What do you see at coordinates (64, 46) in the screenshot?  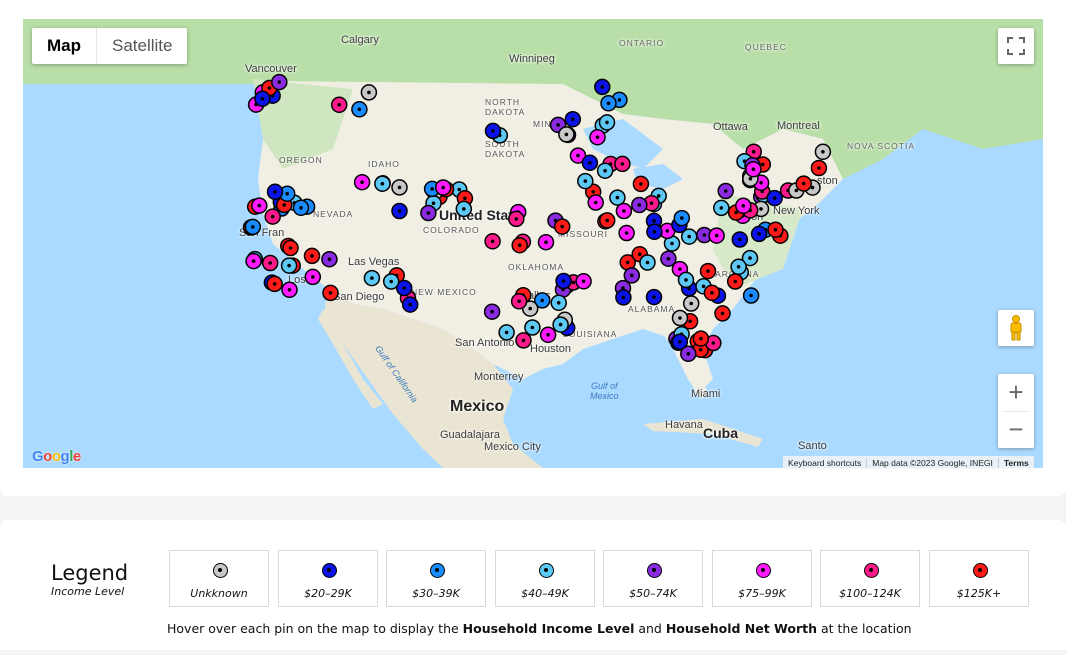 I see `map-type-map-button: Map` at bounding box center [64, 46].